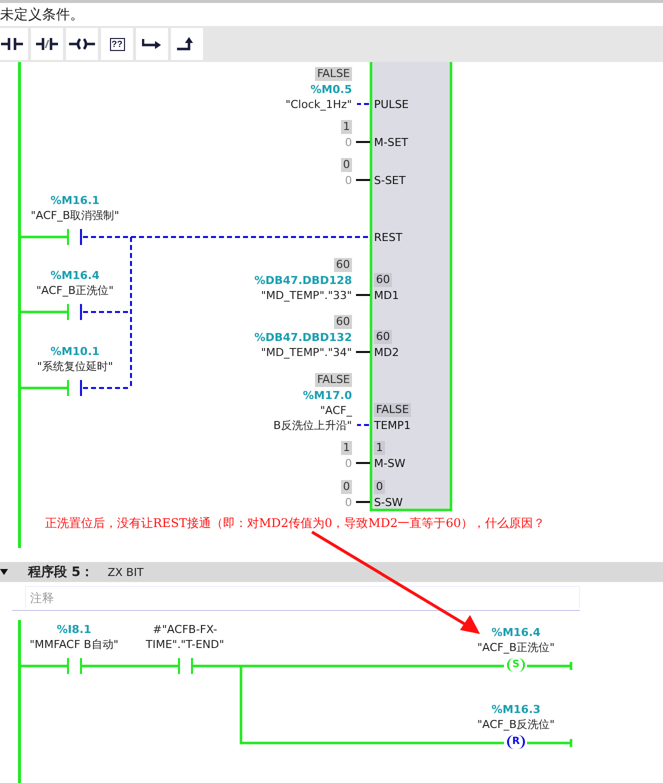 Image resolution: width=663 pixels, height=783 pixels. Describe the element at coordinates (187, 44) in the screenshot. I see `return-button` at that location.